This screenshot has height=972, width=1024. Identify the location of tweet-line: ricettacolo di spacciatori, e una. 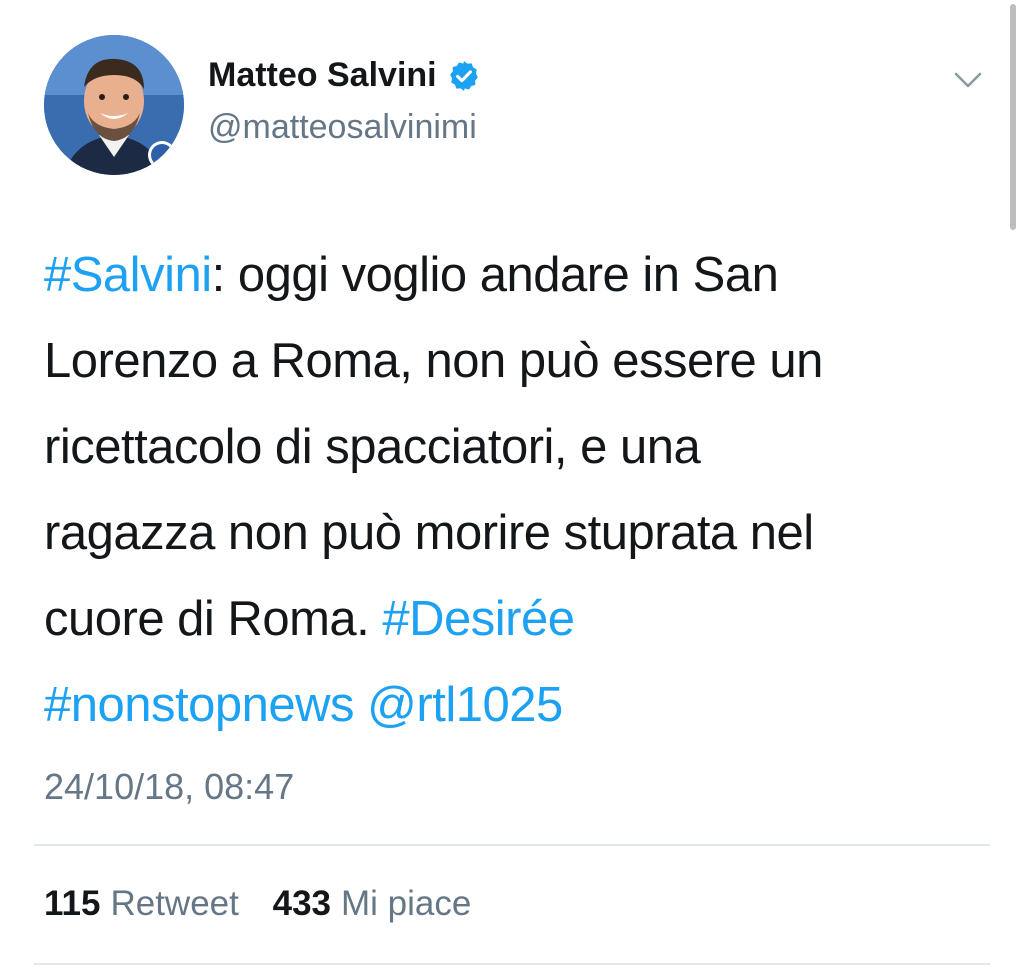
(514, 447).